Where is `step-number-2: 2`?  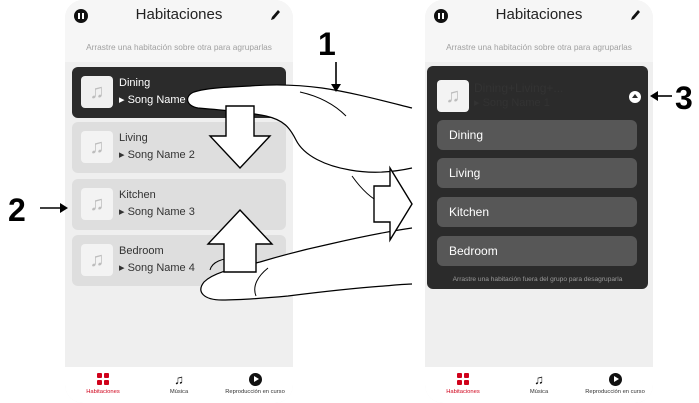
step-number-2: 2 is located at coordinates (17, 210).